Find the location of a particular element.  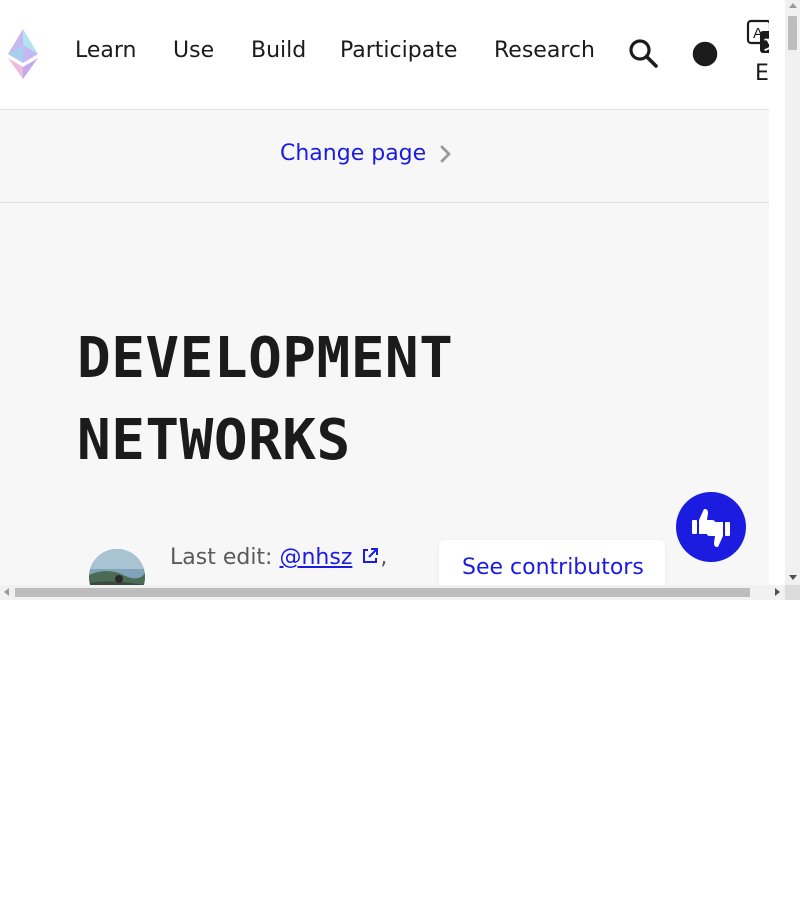

theme-toggle-button is located at coordinates (705, 54).